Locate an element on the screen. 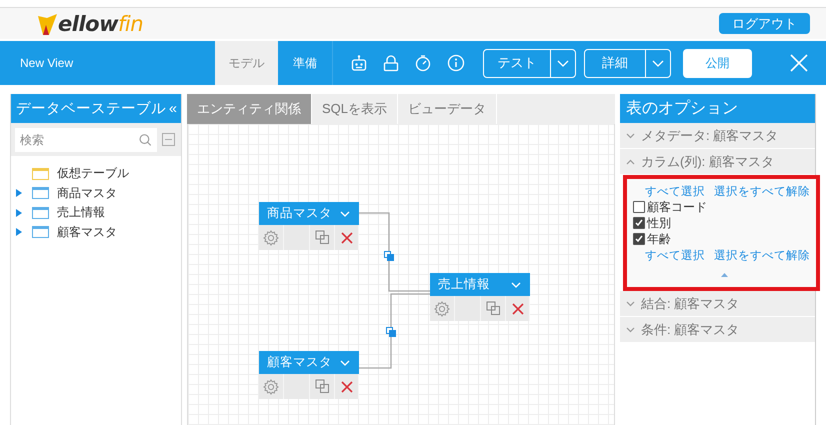 The width and height of the screenshot is (826, 425). checkbox-label: 性別 is located at coordinates (659, 223).